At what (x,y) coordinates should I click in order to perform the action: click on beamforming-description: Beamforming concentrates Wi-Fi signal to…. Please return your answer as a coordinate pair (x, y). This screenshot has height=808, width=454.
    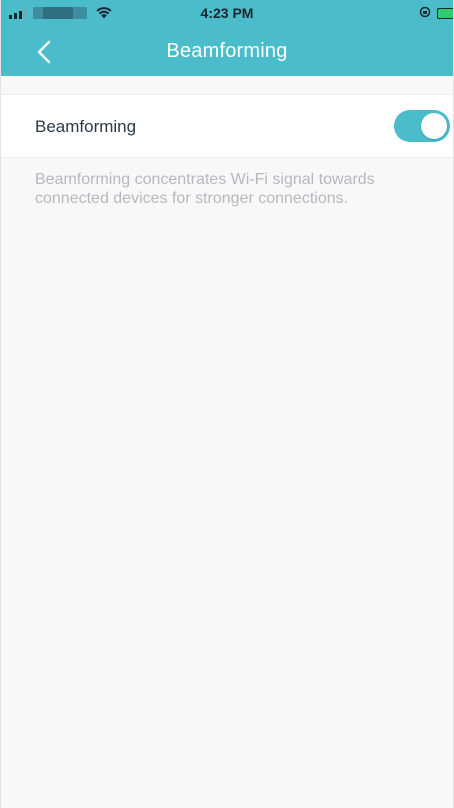
    Looking at the image, I should click on (205, 189).